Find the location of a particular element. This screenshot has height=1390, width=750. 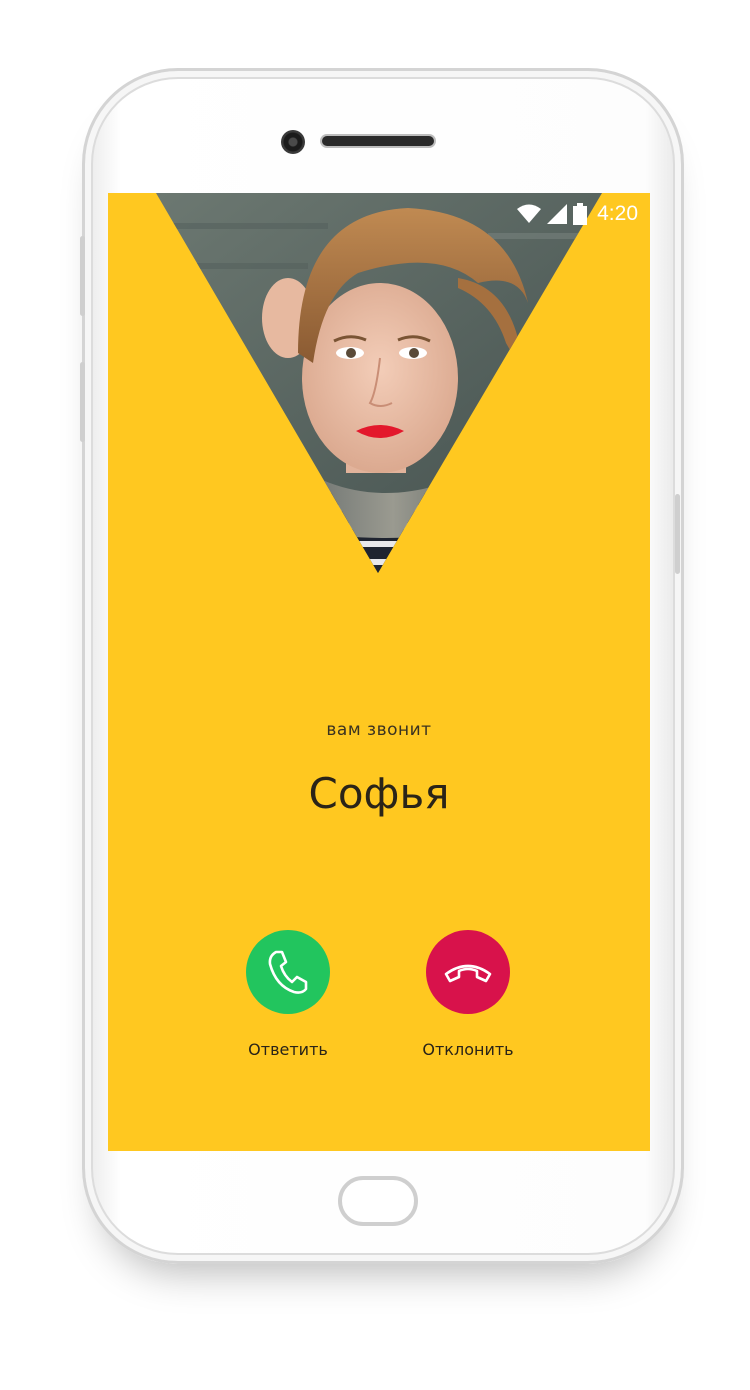

caller-name: Софья is located at coordinates (379, 793).